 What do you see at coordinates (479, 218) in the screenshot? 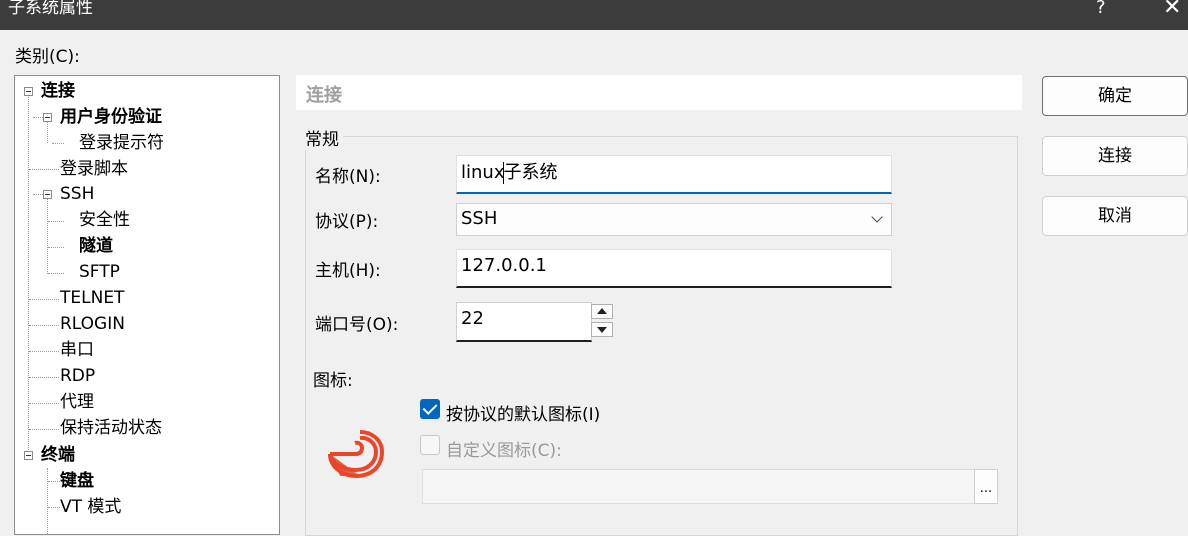
I see `protocol-value: SSH` at bounding box center [479, 218].